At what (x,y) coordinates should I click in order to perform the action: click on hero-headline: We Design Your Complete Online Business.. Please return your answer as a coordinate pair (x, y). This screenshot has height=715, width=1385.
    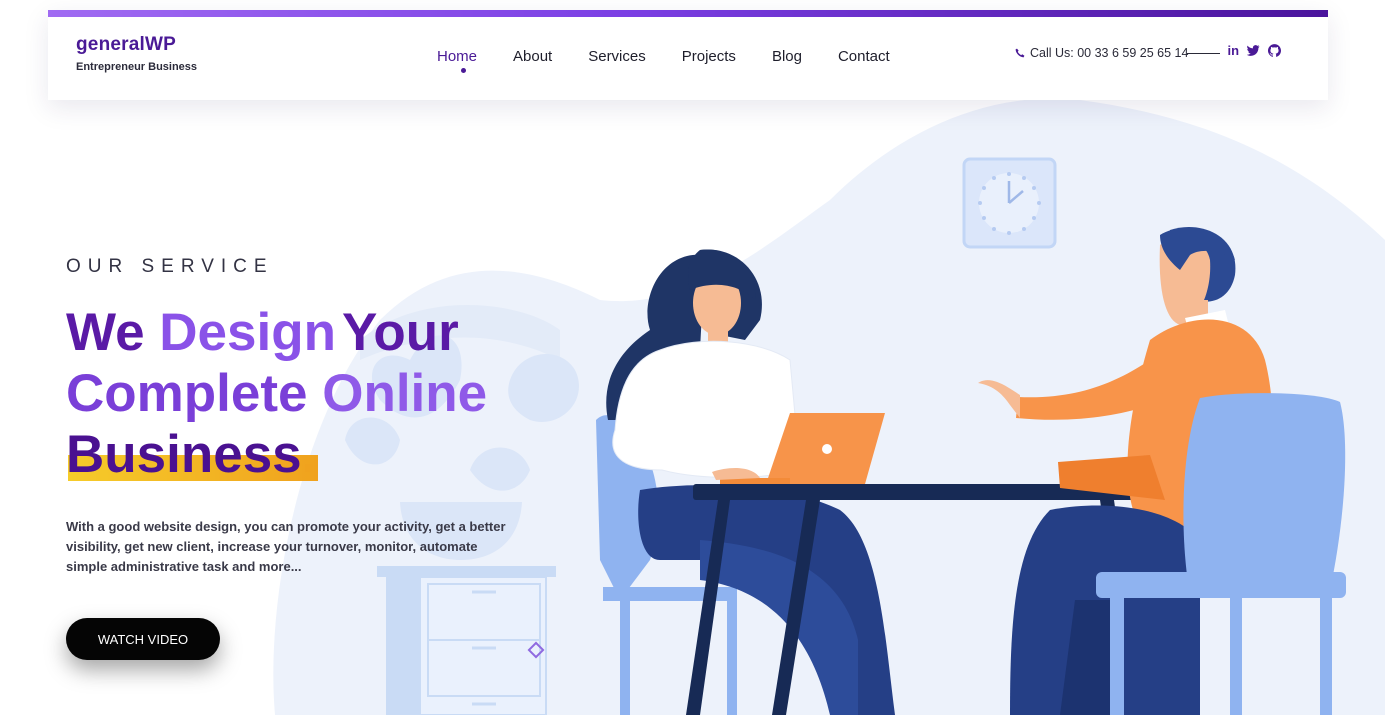
    Looking at the image, I should click on (276, 393).